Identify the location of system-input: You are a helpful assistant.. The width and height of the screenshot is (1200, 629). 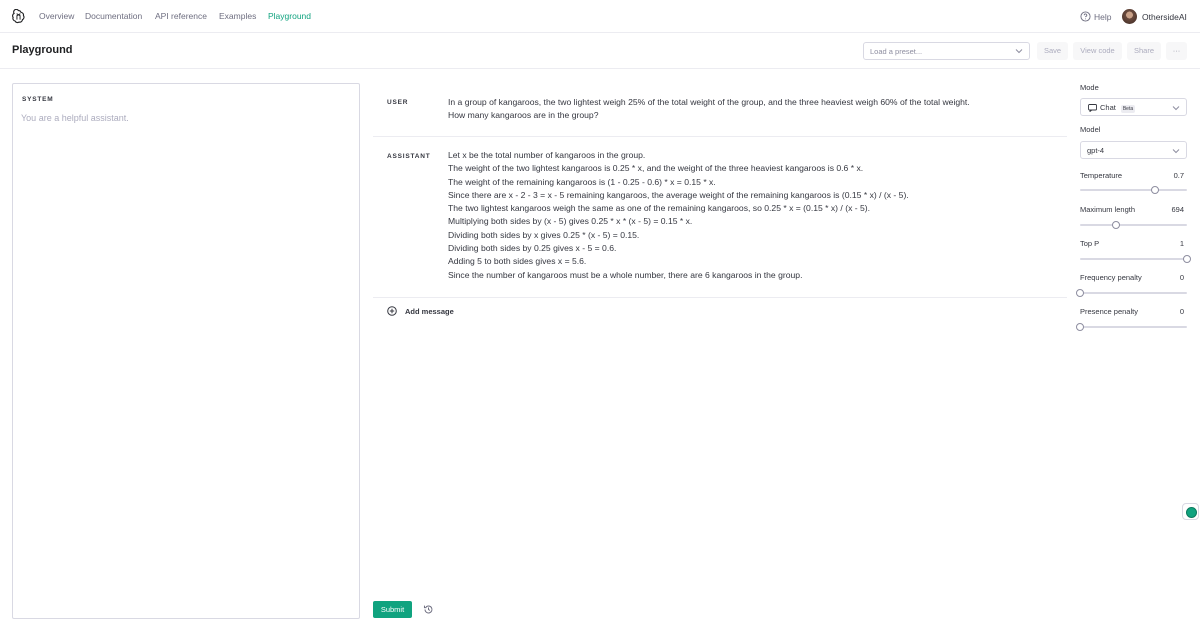
(75, 118).